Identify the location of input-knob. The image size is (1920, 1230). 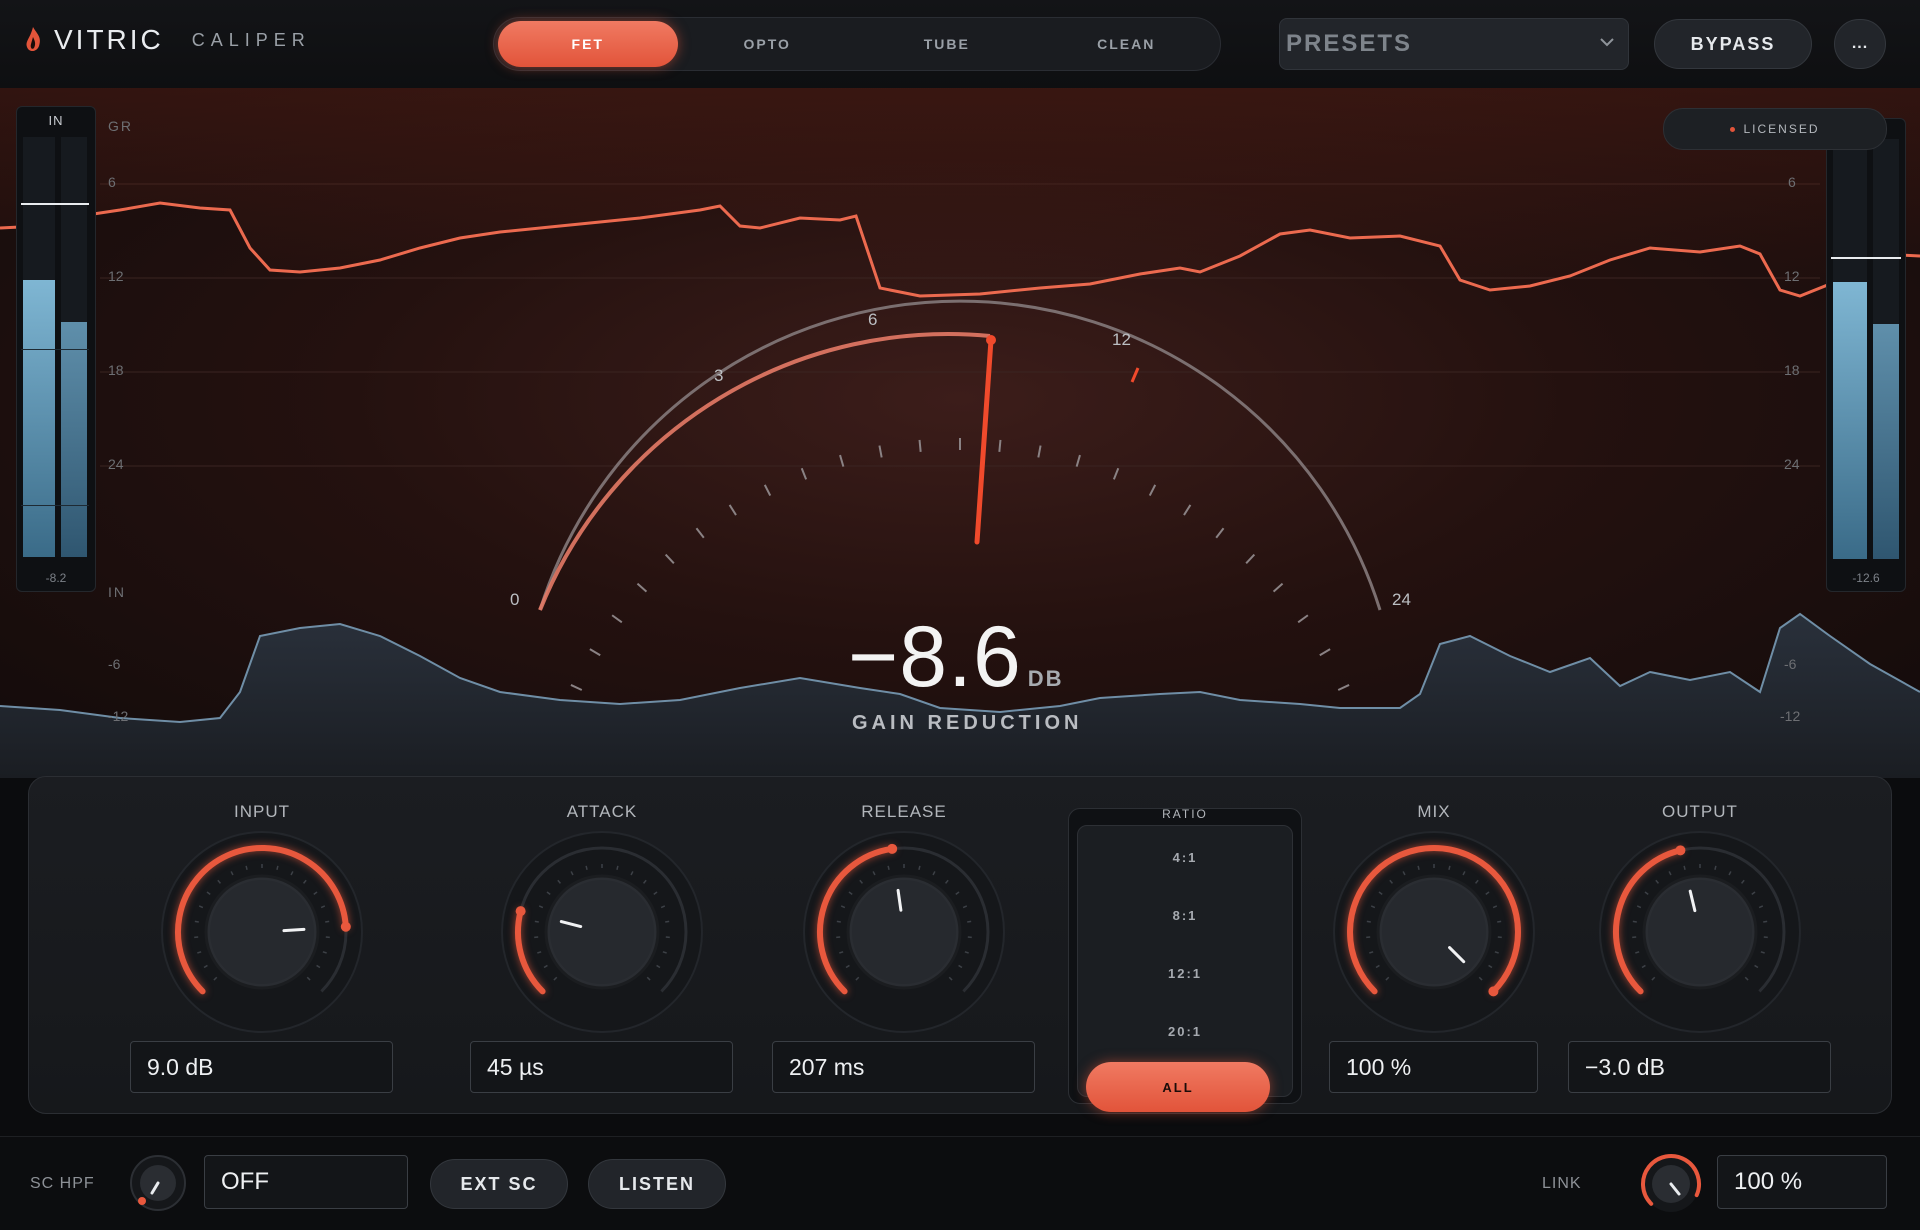
(262, 932).